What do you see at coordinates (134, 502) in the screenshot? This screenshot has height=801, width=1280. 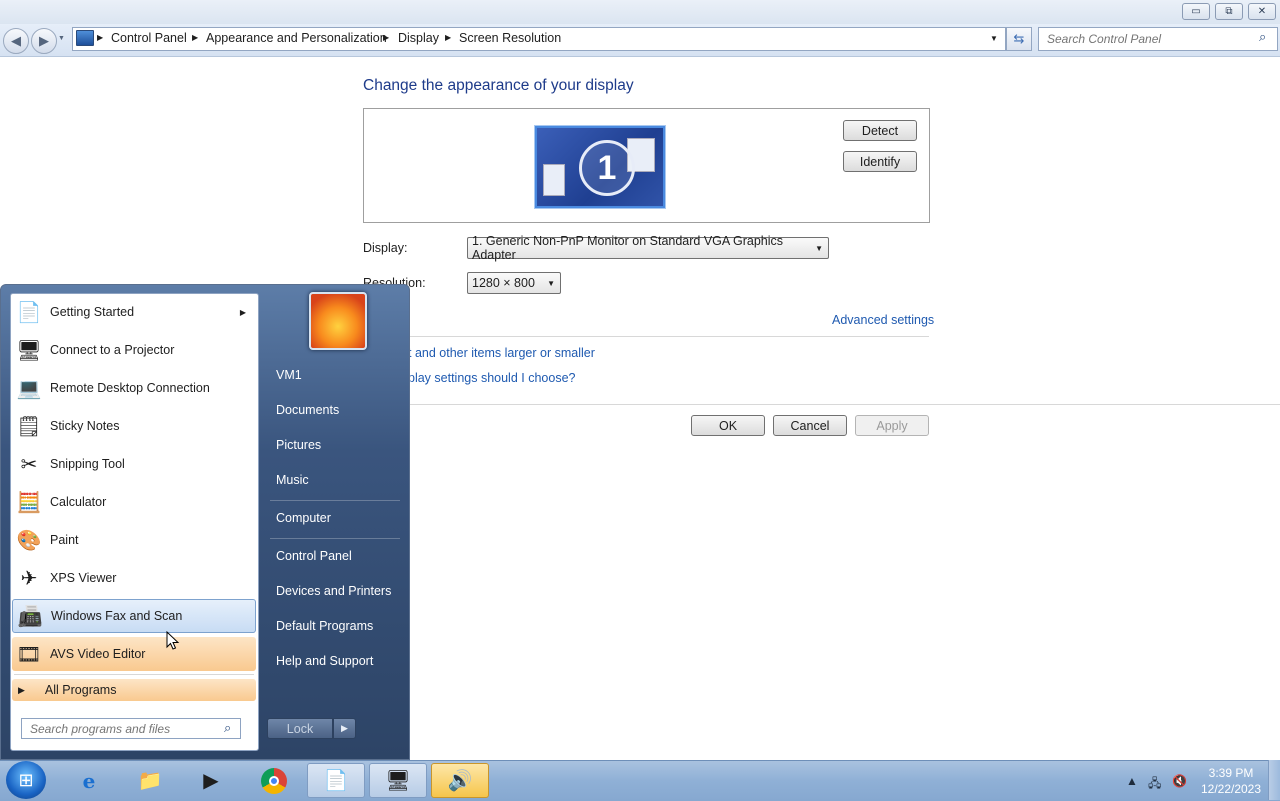 I see `program-calculator: 🧮 Calculator` at bounding box center [134, 502].